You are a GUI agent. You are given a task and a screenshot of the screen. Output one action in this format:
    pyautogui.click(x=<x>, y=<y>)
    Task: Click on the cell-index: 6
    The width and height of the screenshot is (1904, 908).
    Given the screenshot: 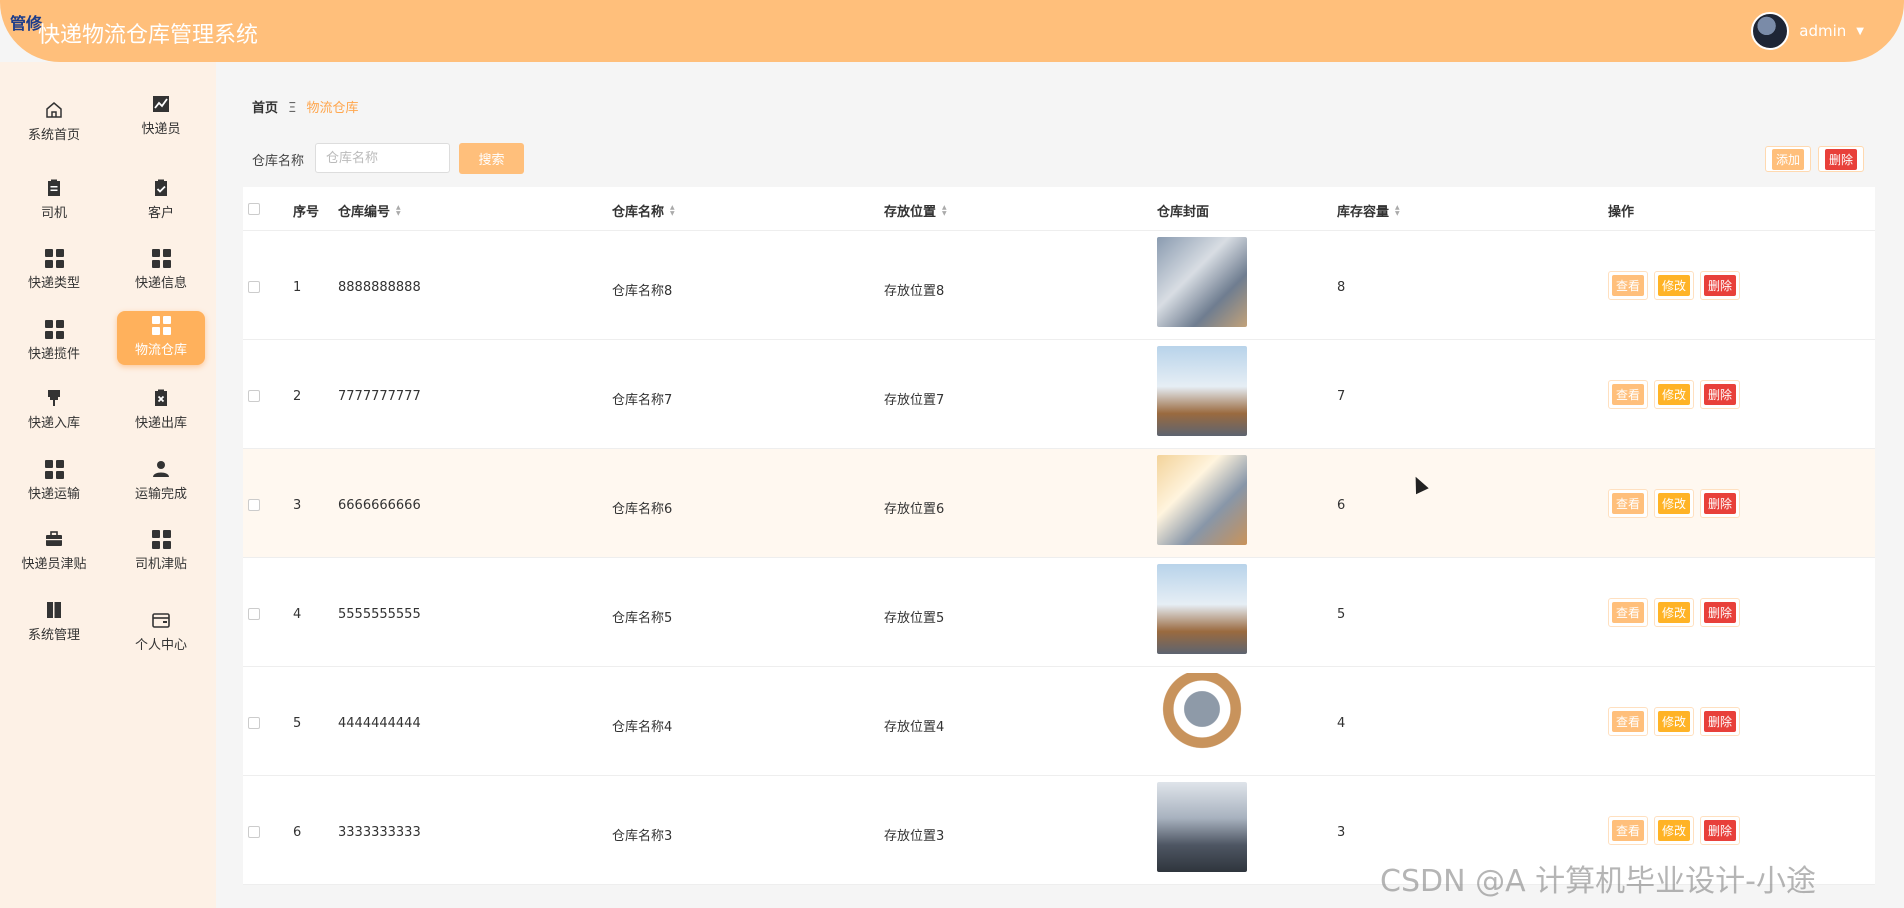 What is the action you would take?
    pyautogui.click(x=297, y=832)
    